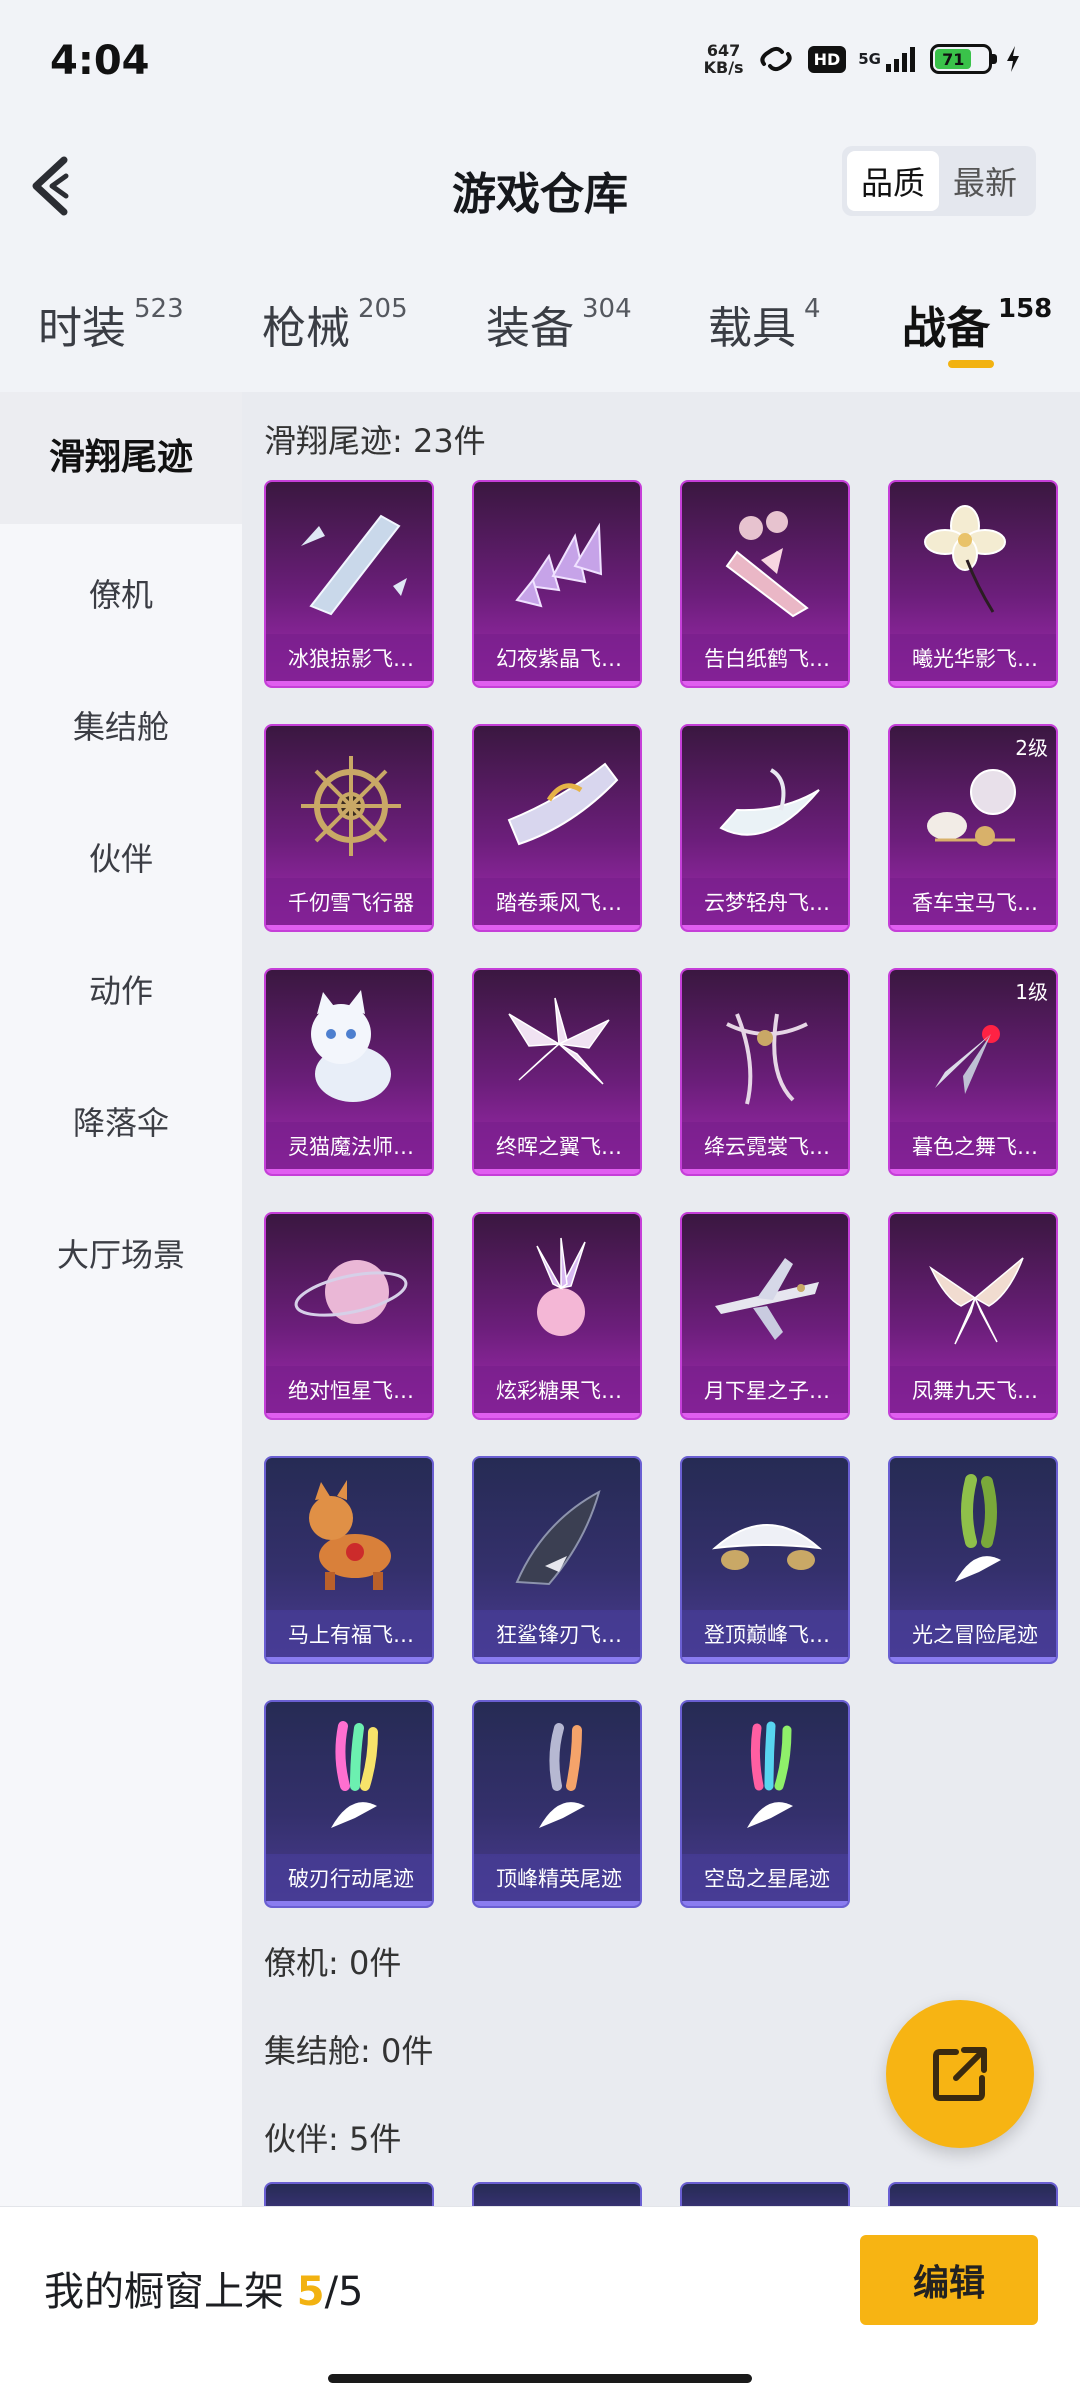 This screenshot has height=2400, width=1080. What do you see at coordinates (971, 364) in the screenshot?
I see `active-tab-indicator` at bounding box center [971, 364].